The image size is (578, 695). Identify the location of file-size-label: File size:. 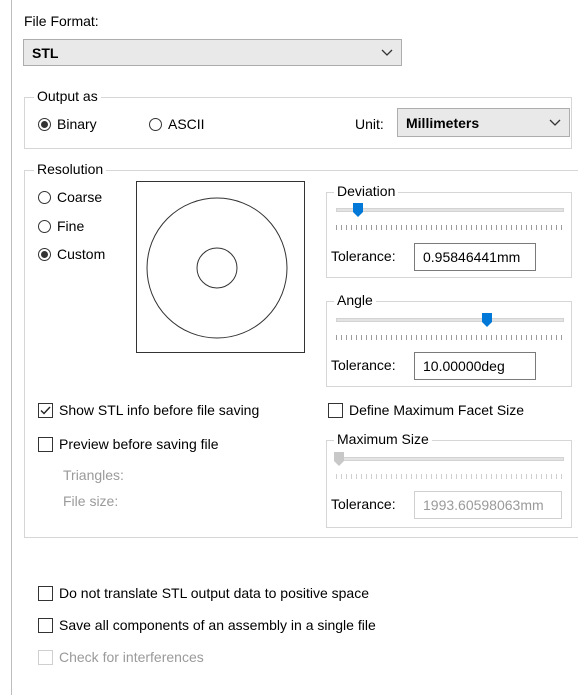
(91, 501).